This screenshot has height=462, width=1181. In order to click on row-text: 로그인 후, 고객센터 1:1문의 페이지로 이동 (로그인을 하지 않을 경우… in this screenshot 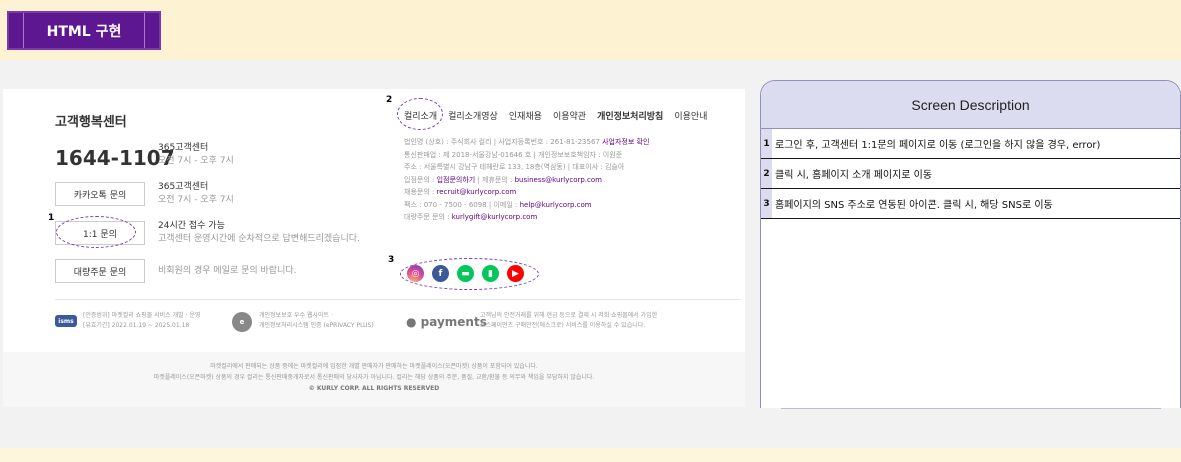, I will do `click(938, 145)`.